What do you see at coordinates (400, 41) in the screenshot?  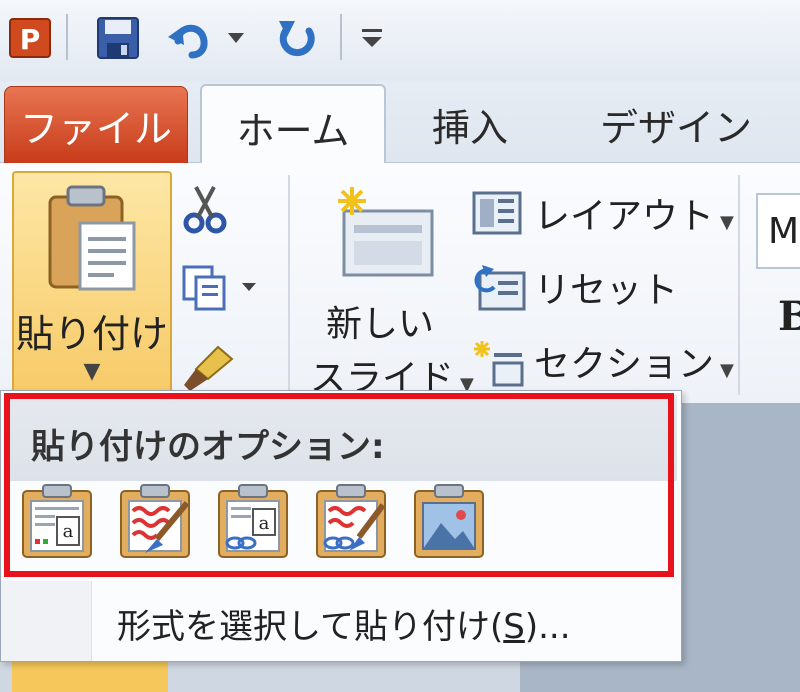 I see `quick-access-toolbar: P` at bounding box center [400, 41].